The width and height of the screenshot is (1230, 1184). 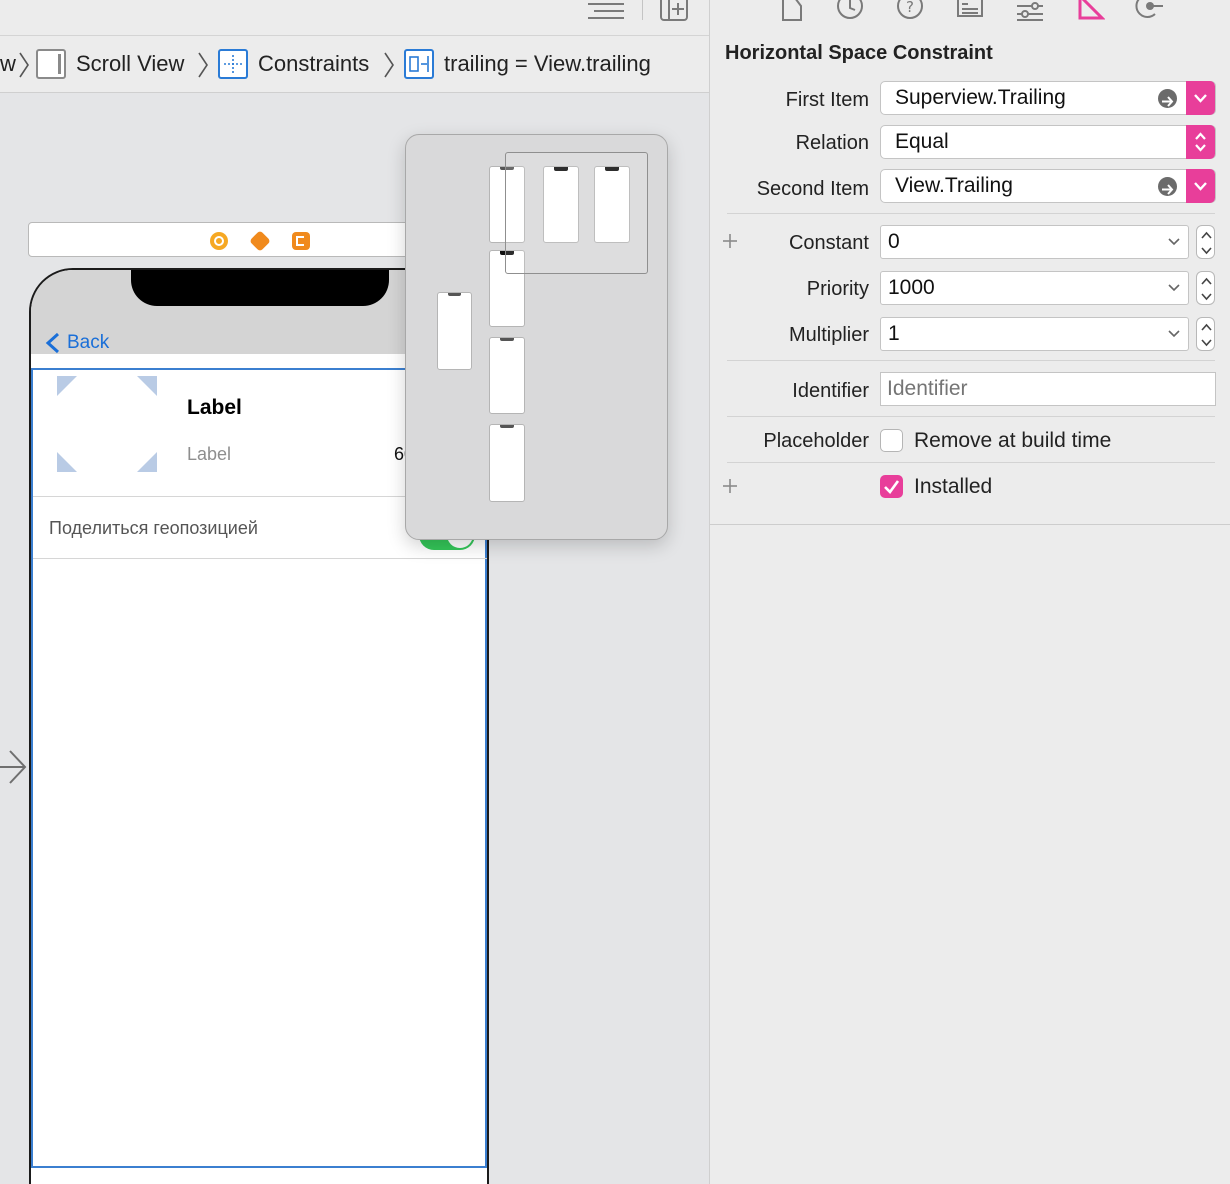 I want to click on installed-label: Installed, so click(x=953, y=486).